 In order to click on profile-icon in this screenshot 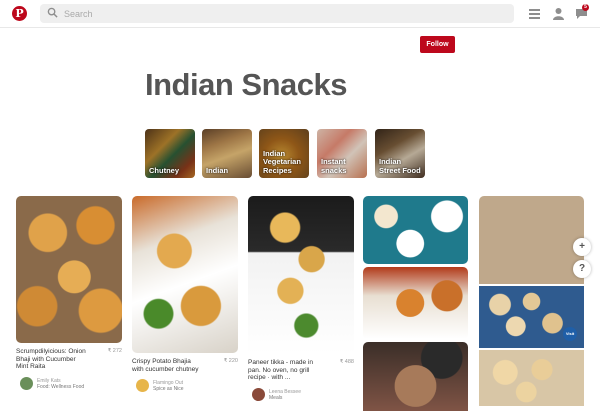, I will do `click(558, 13)`.